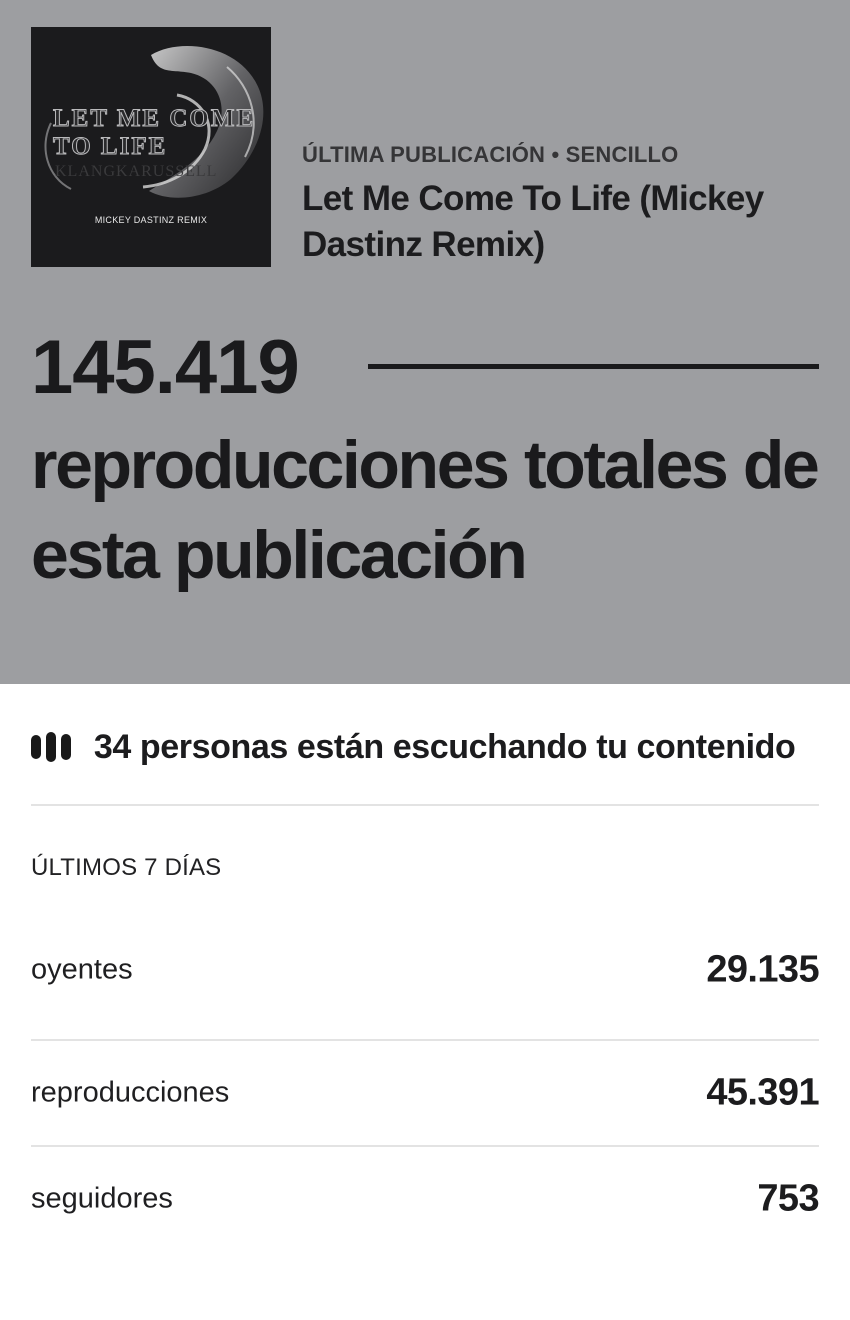 The image size is (850, 1320). I want to click on stat-value-streams: 45.391, so click(762, 1092).